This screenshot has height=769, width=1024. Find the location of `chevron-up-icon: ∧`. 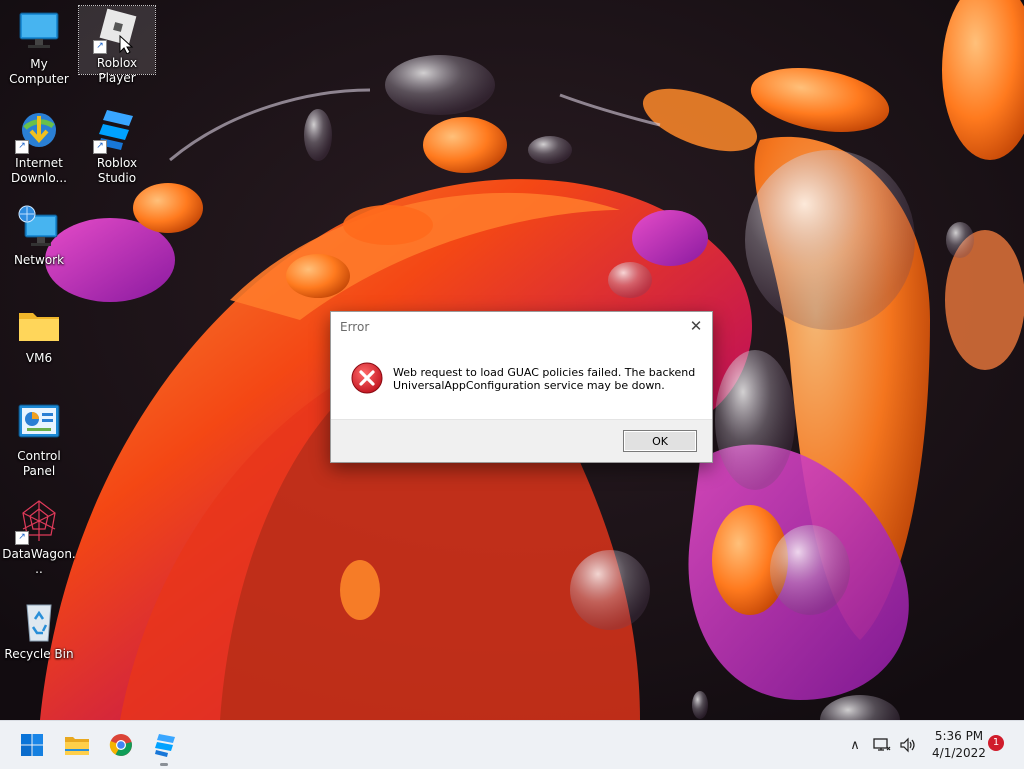

chevron-up-icon: ∧ is located at coordinates (855, 745).